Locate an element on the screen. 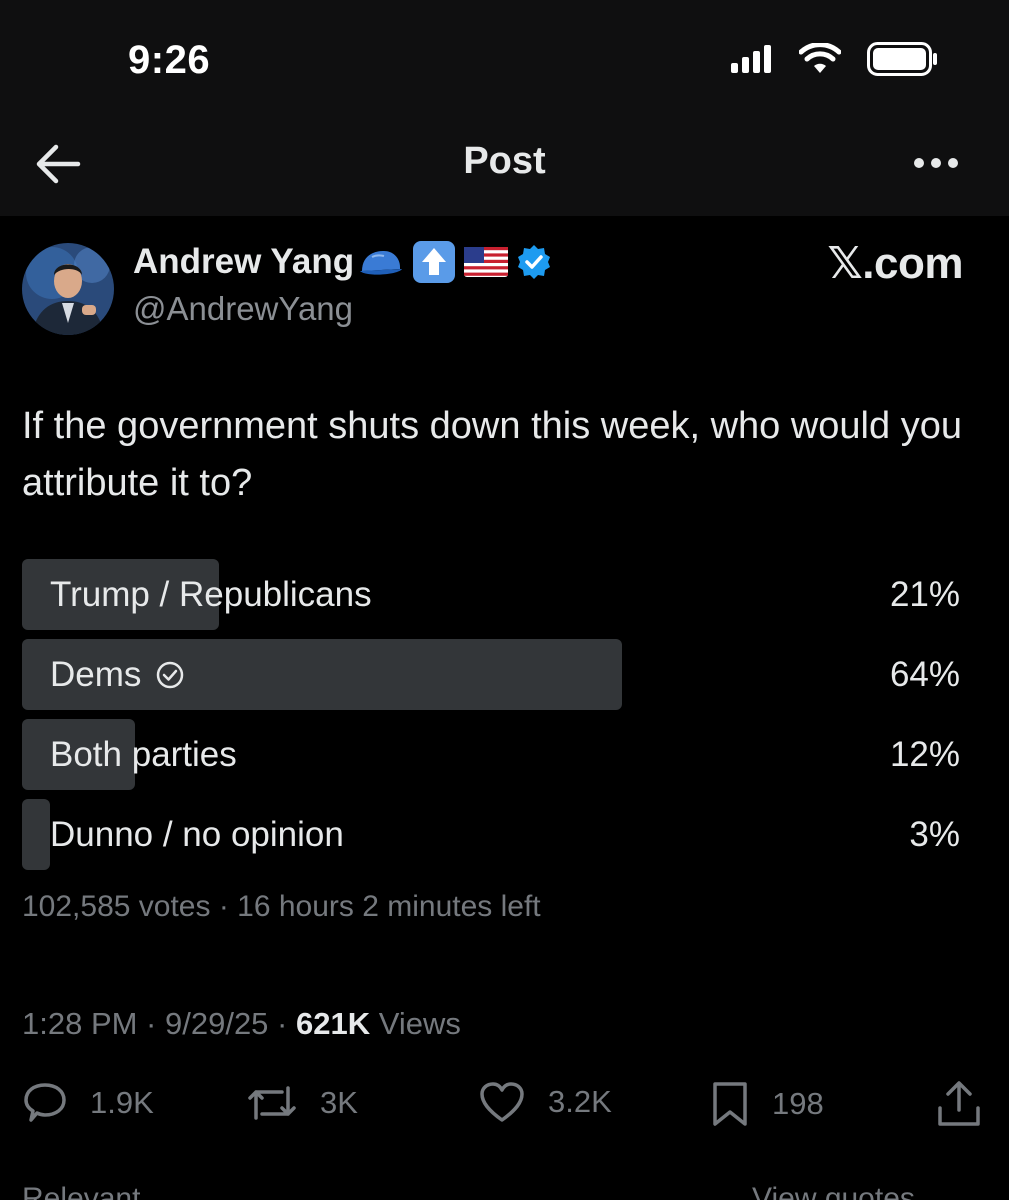 The image size is (1009, 1200). author-handle: @AndrewYang is located at coordinates (243, 309).